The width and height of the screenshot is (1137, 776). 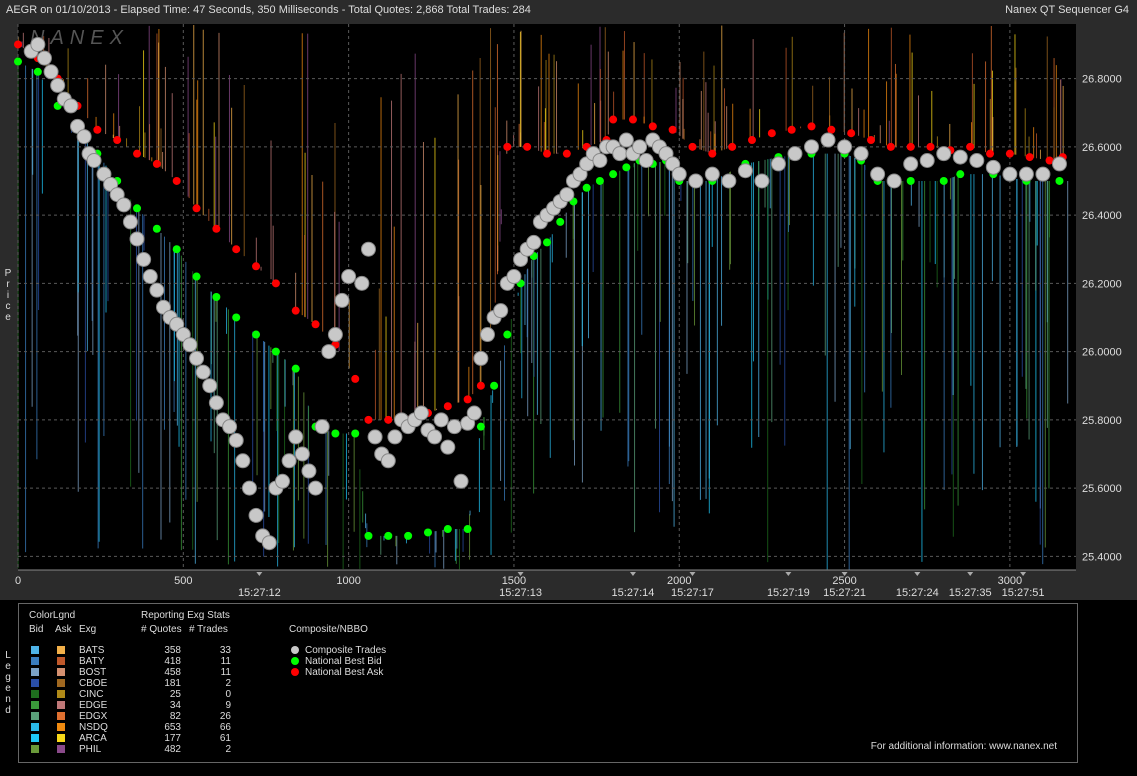 What do you see at coordinates (172, 650) in the screenshot?
I see `quote-count: 358` at bounding box center [172, 650].